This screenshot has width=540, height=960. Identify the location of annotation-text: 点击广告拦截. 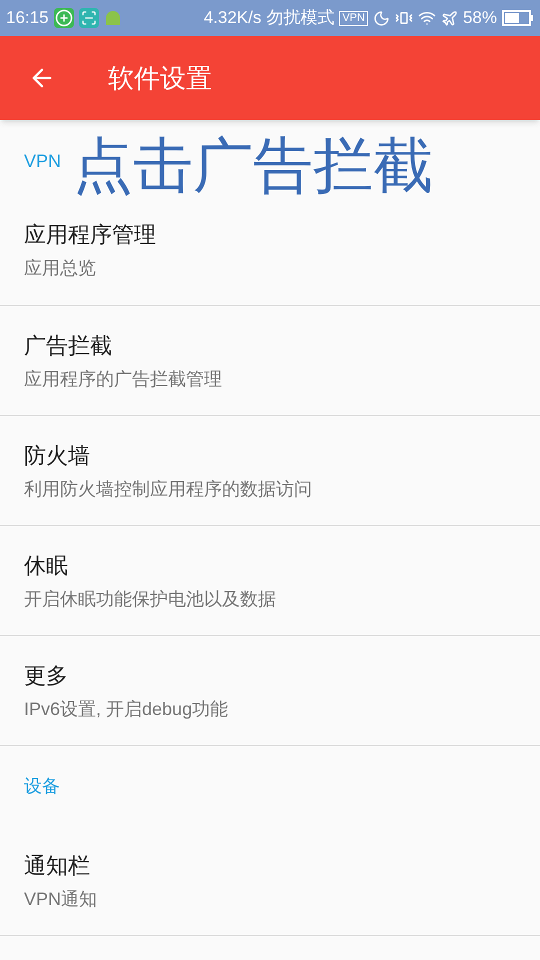
(253, 166).